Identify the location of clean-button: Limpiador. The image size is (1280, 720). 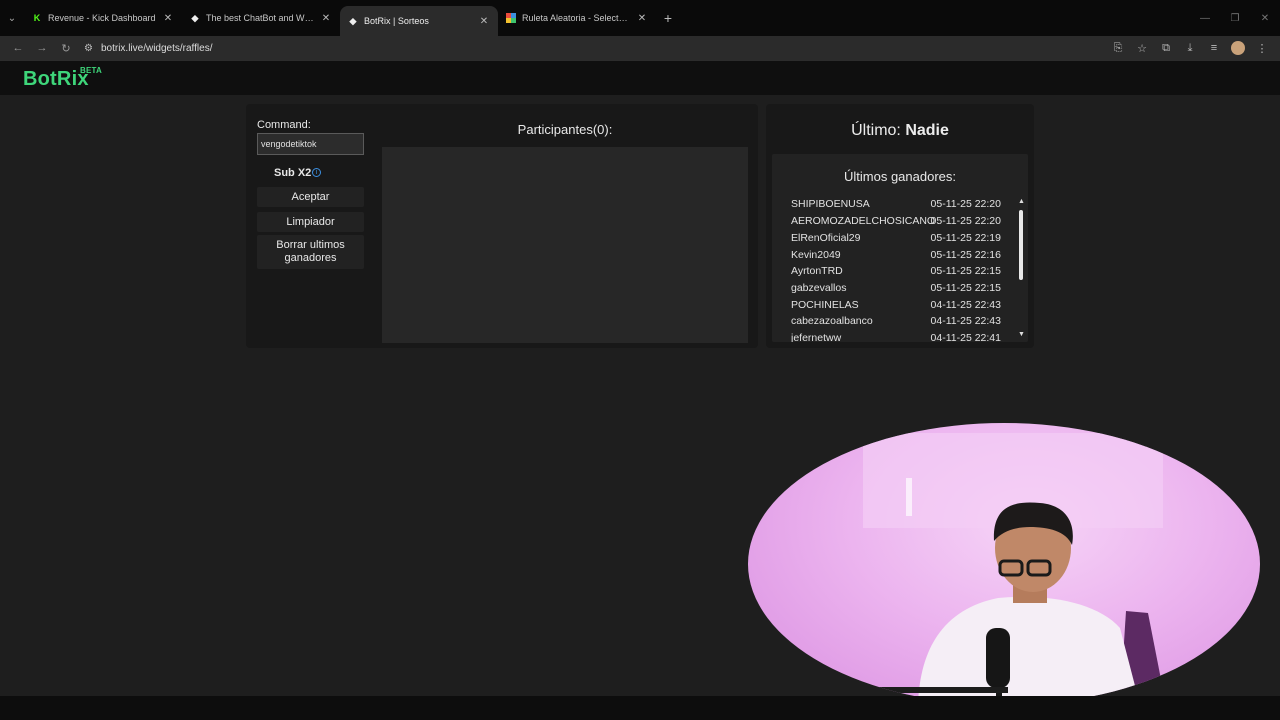
(310, 222).